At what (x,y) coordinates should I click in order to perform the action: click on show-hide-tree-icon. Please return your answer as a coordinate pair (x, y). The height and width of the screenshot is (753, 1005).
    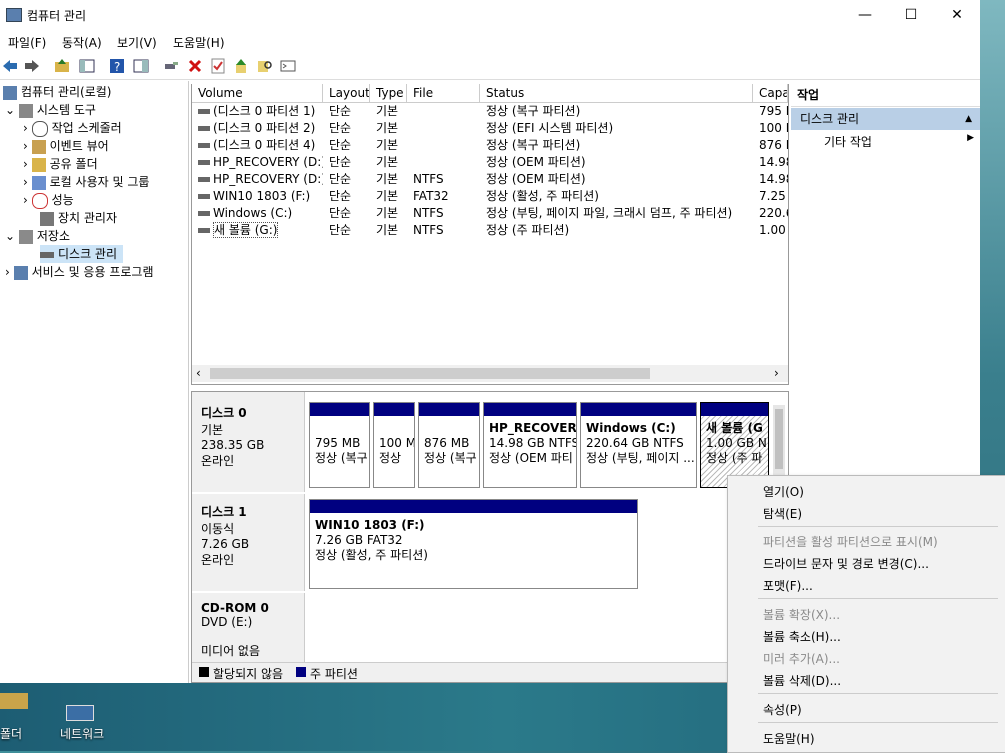
    Looking at the image, I should click on (87, 66).